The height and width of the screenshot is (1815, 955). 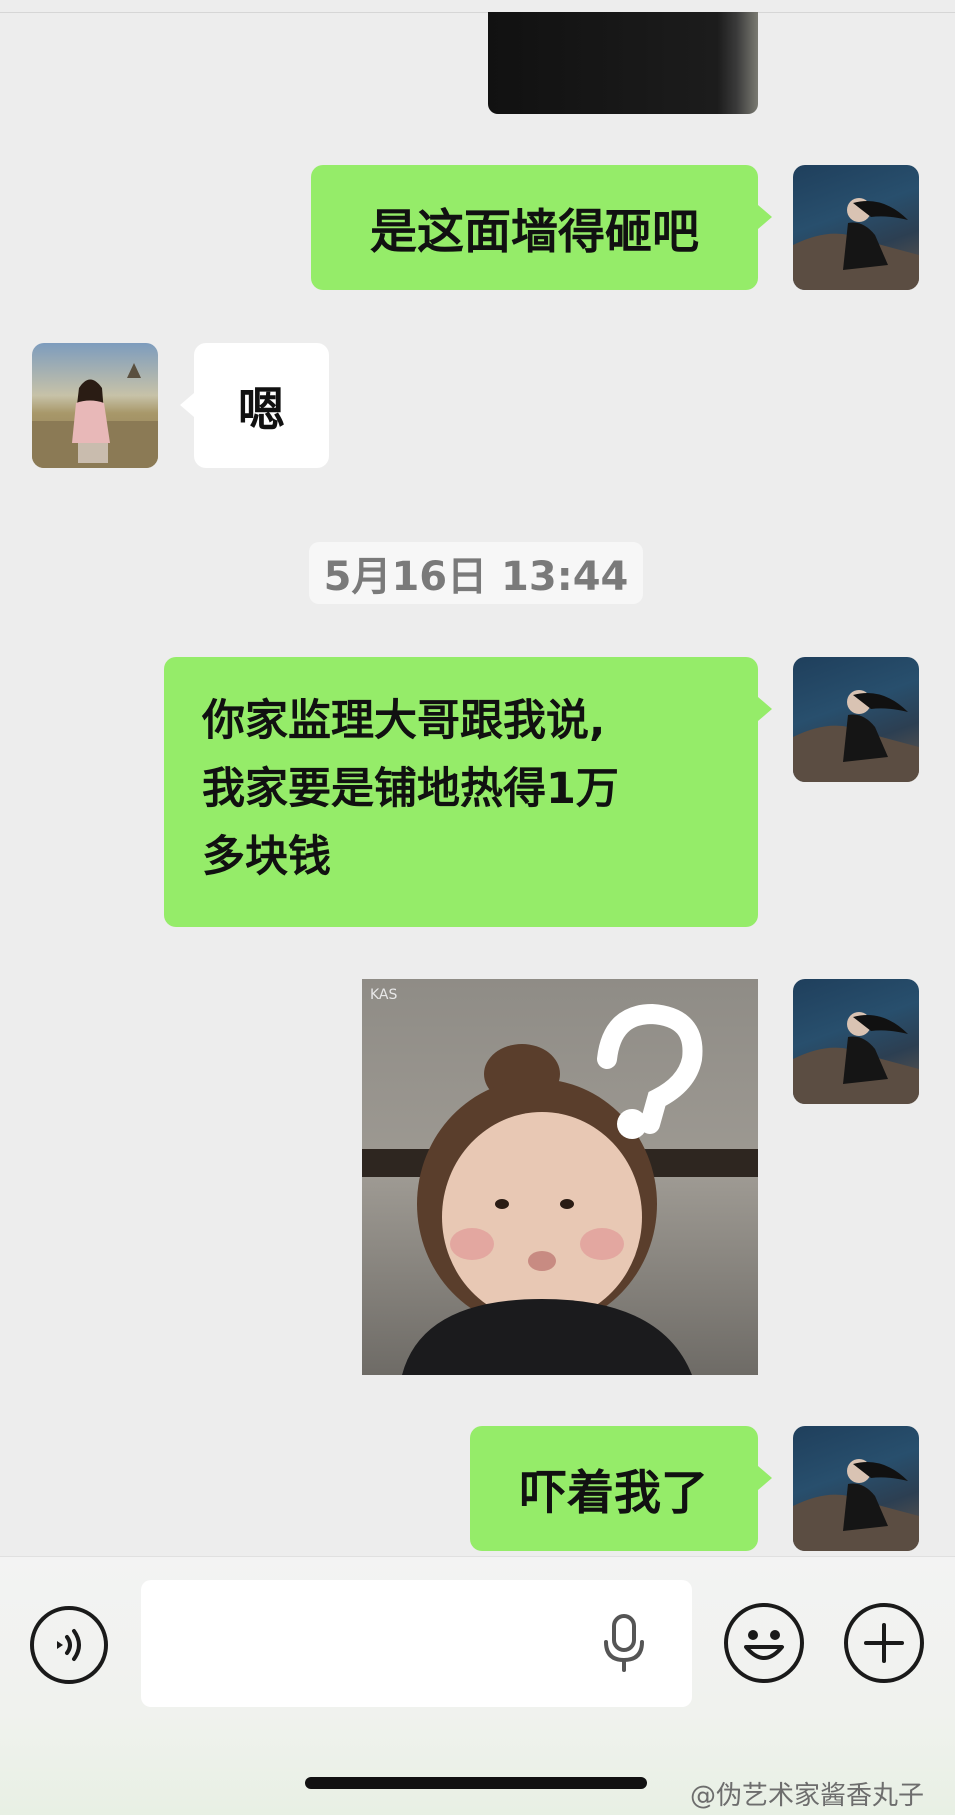 I want to click on message-text: 是这面墙得砸吧, so click(x=534, y=232).